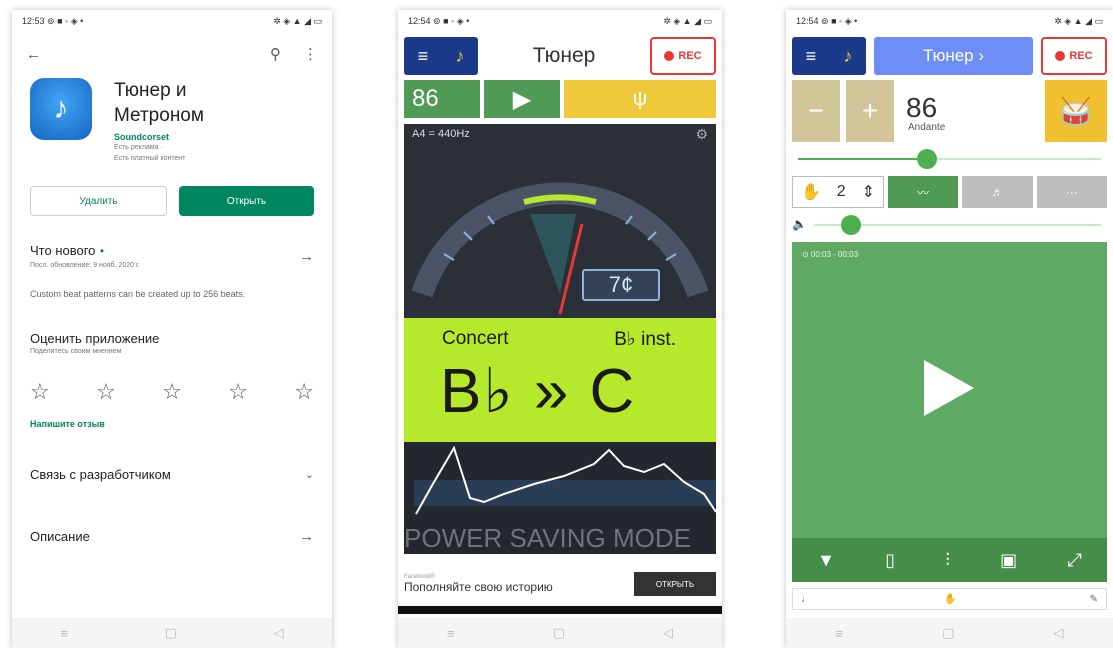 Image resolution: width=1113 pixels, height=648 pixels. What do you see at coordinates (275, 54) in the screenshot?
I see `search-icon: ⚲` at bounding box center [275, 54].